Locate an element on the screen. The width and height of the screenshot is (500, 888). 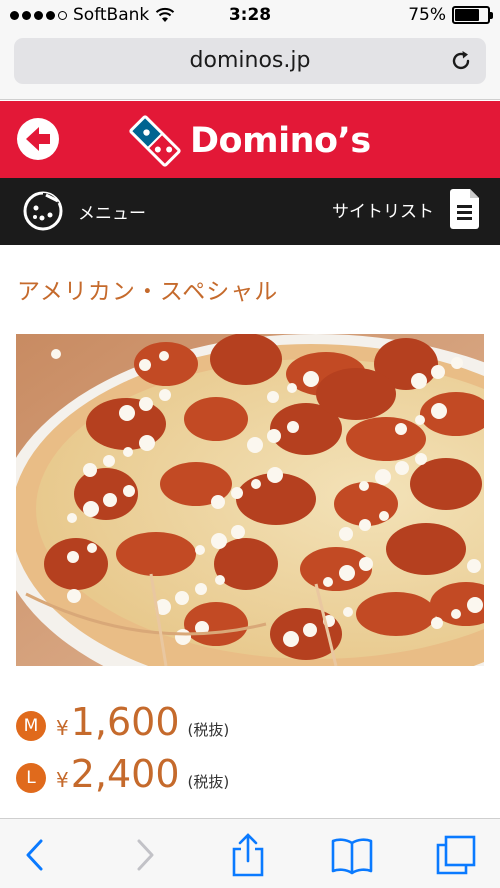
battery-group: 75% is located at coordinates (450, 15).